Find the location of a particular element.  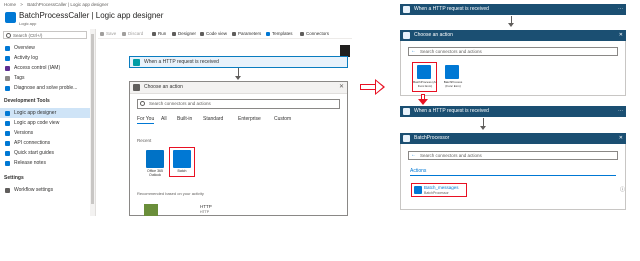

connectors-icon is located at coordinates (302, 34).